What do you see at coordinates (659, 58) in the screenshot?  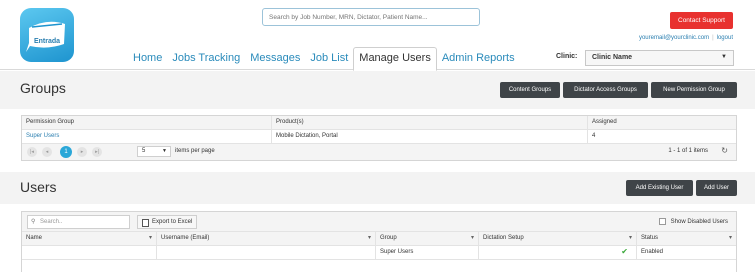 I see `clinic-select: Clinic Name ▼` at bounding box center [659, 58].